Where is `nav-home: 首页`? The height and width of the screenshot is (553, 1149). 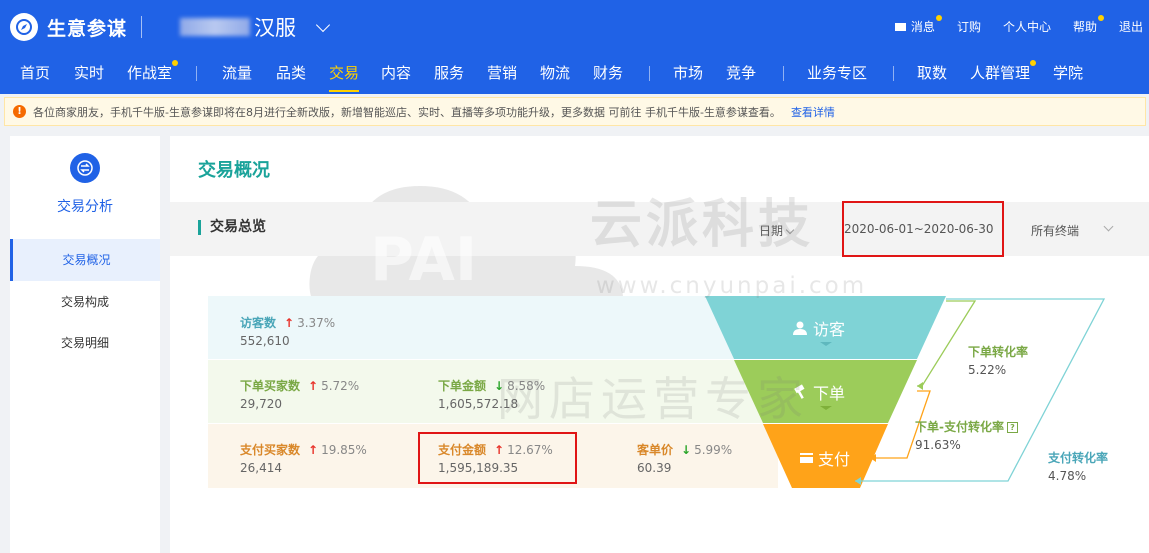
nav-home: 首页 is located at coordinates (35, 72).